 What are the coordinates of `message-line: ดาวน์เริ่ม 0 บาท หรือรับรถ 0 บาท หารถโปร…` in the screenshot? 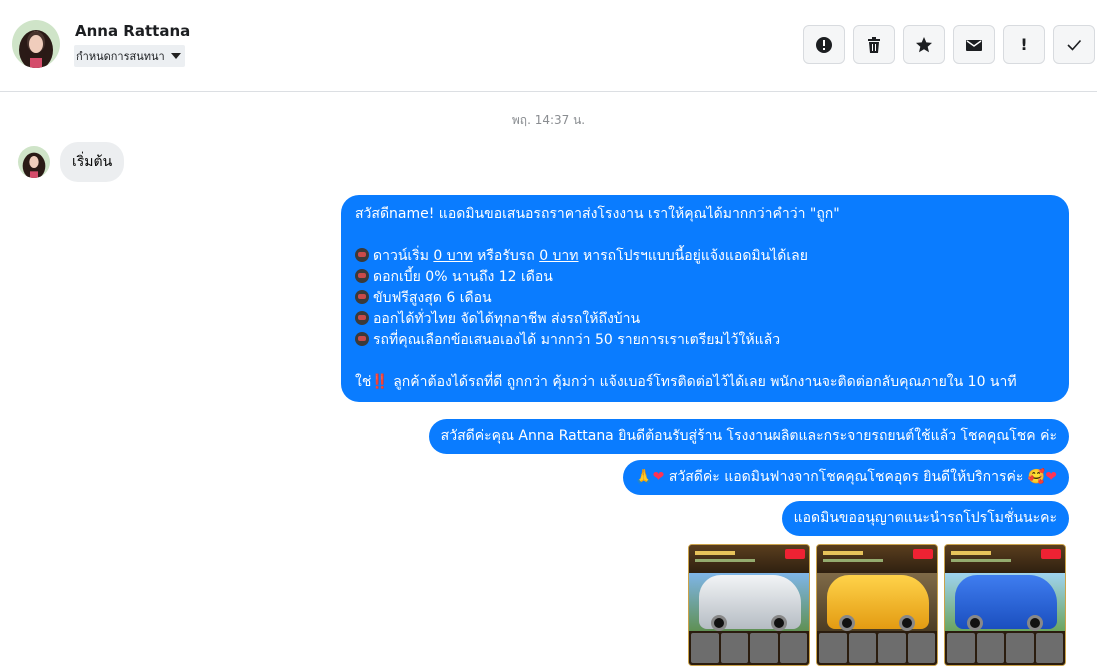 It's located at (705, 256).